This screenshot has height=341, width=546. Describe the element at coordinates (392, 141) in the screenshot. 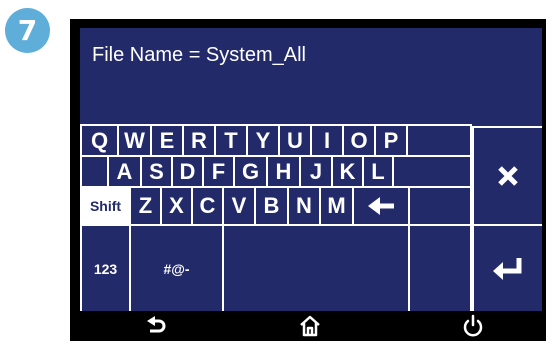

I see `key-p: P` at that location.